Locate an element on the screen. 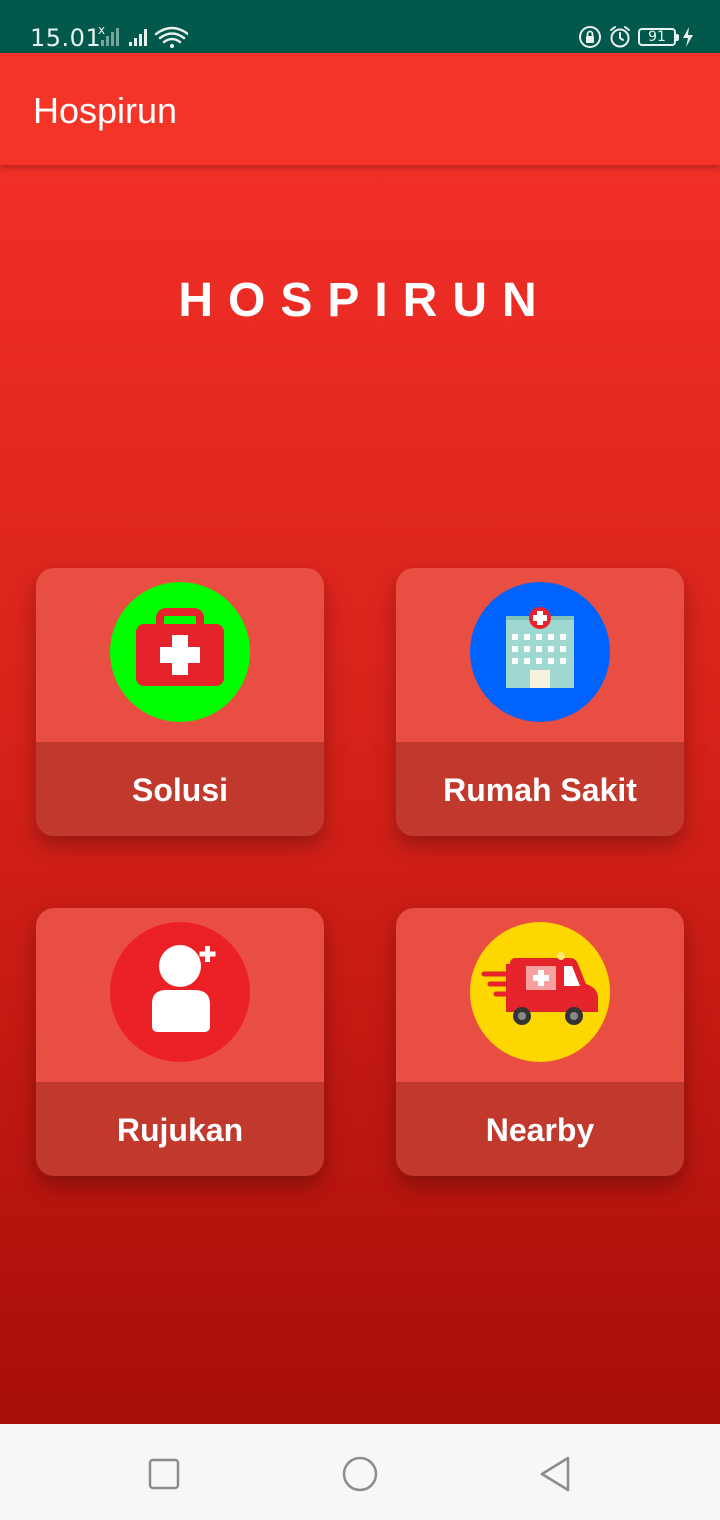  status-bar: 15.01 x 91 is located at coordinates (360, 26).